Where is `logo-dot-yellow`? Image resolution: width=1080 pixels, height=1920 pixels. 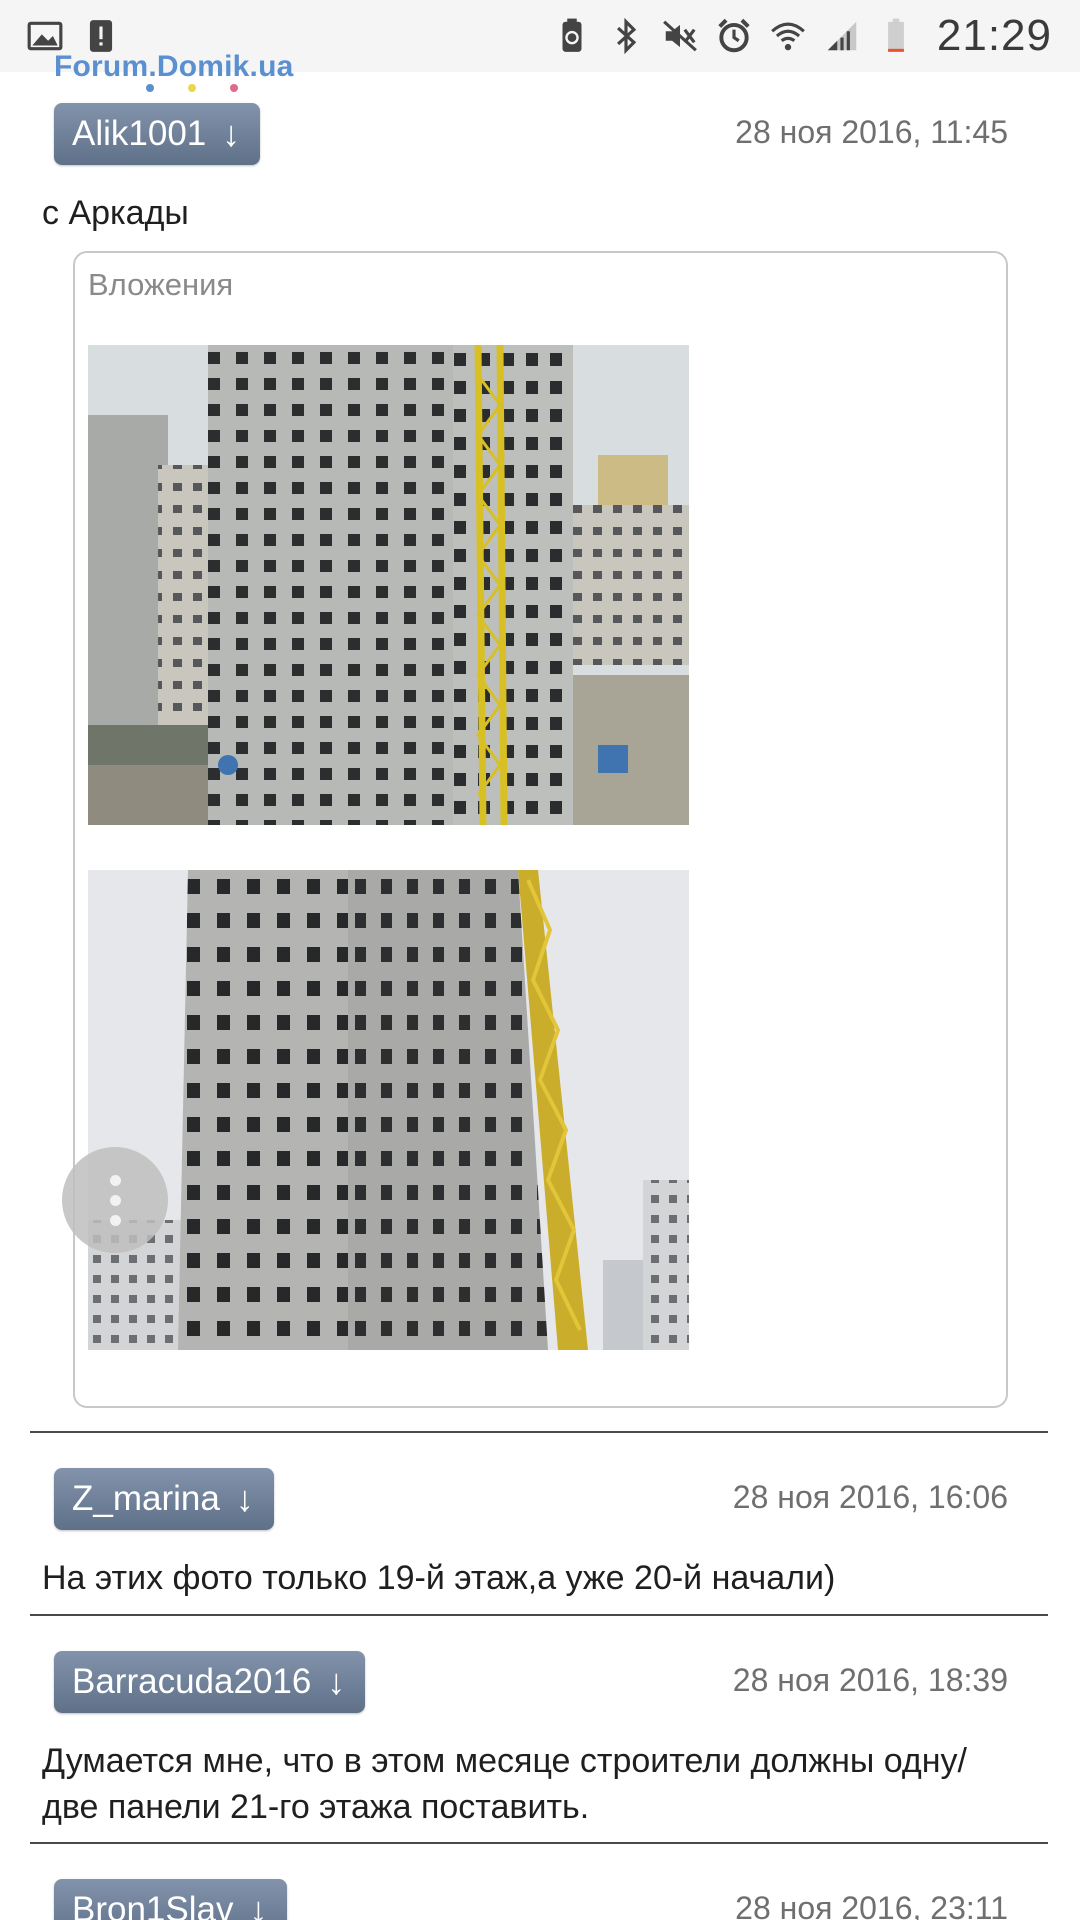 logo-dot-yellow is located at coordinates (192, 88).